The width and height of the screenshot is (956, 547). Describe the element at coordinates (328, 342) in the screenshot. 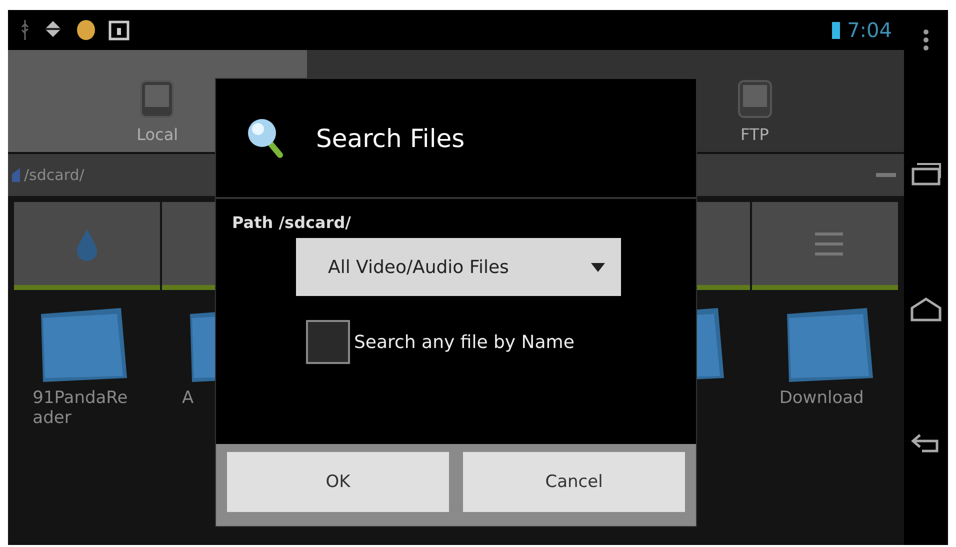

I see `checkbox` at that location.